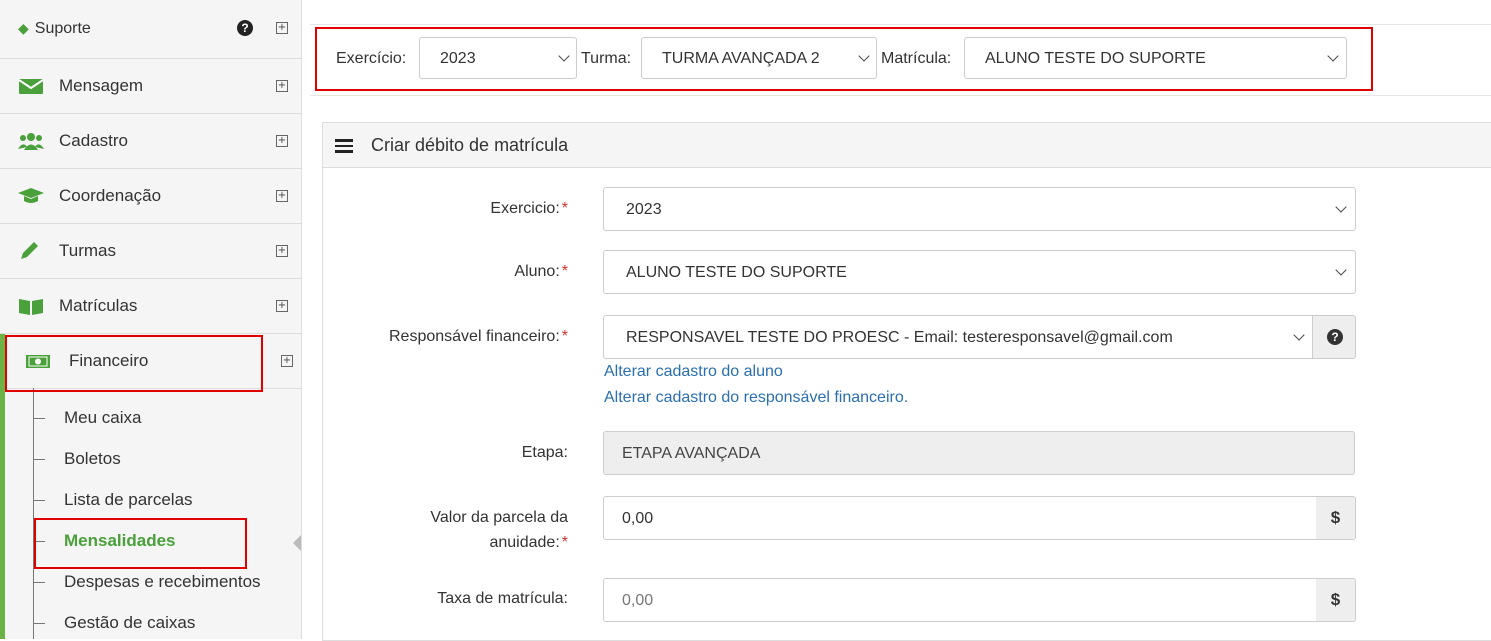 Image resolution: width=1491 pixels, height=641 pixels. I want to click on sidebar-item-turmas: Turmas +, so click(150, 251).